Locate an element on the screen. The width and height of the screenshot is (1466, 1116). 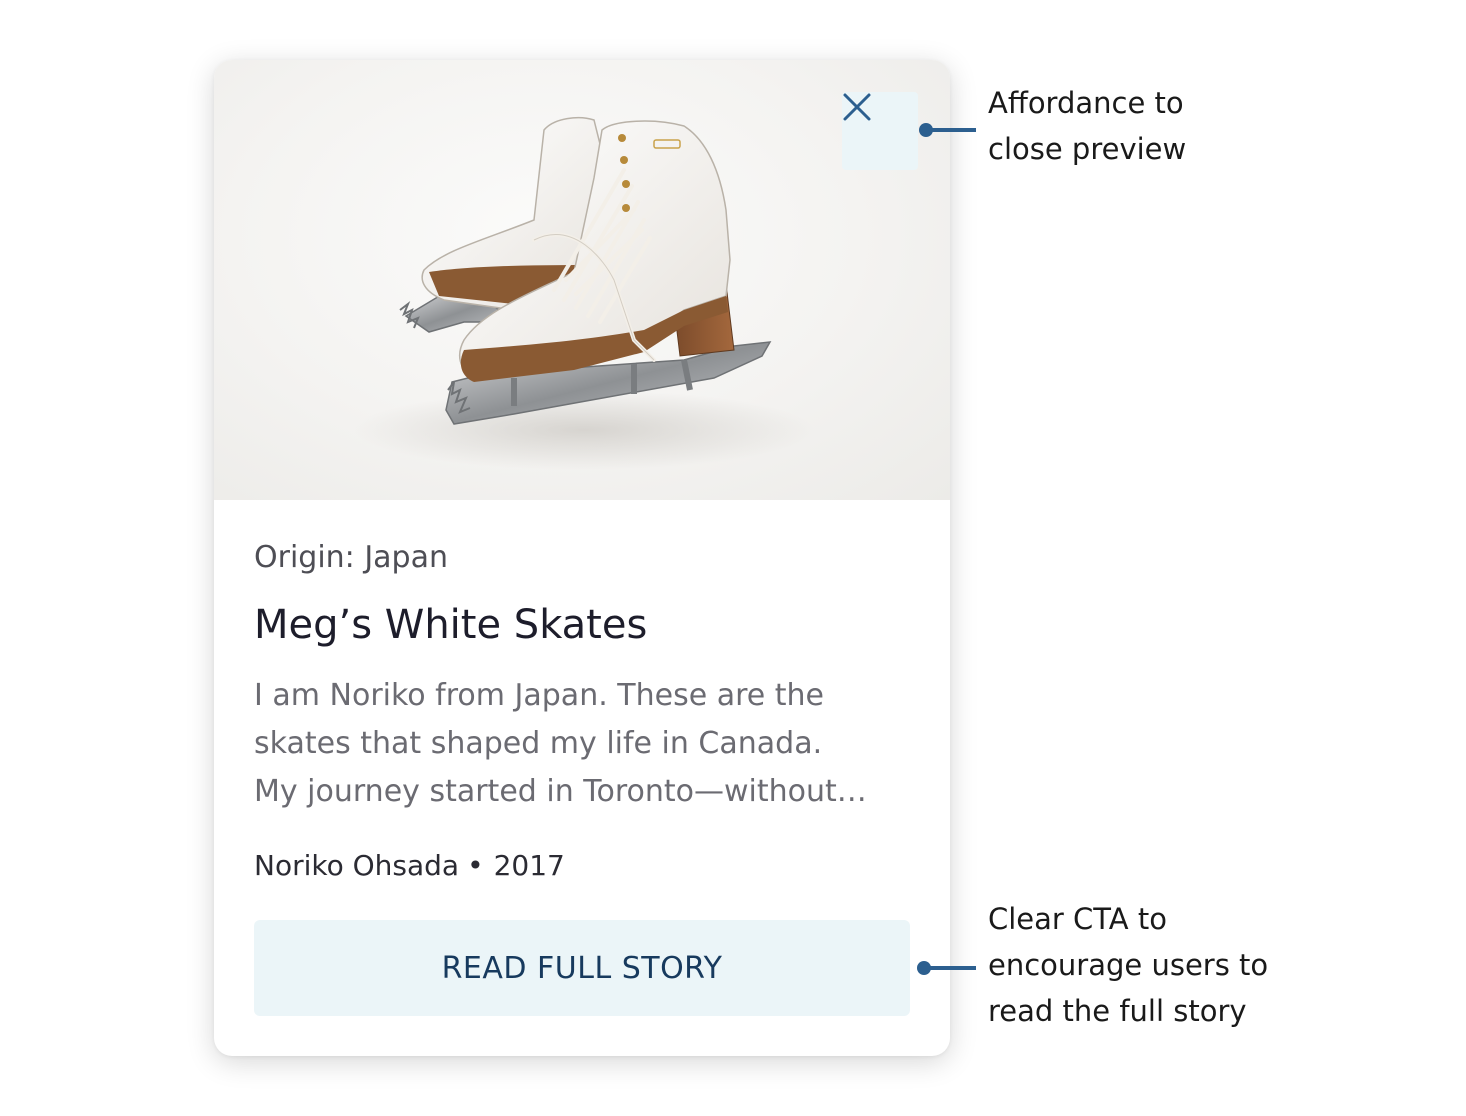
ice-skates-illustration is located at coordinates (584, 293).